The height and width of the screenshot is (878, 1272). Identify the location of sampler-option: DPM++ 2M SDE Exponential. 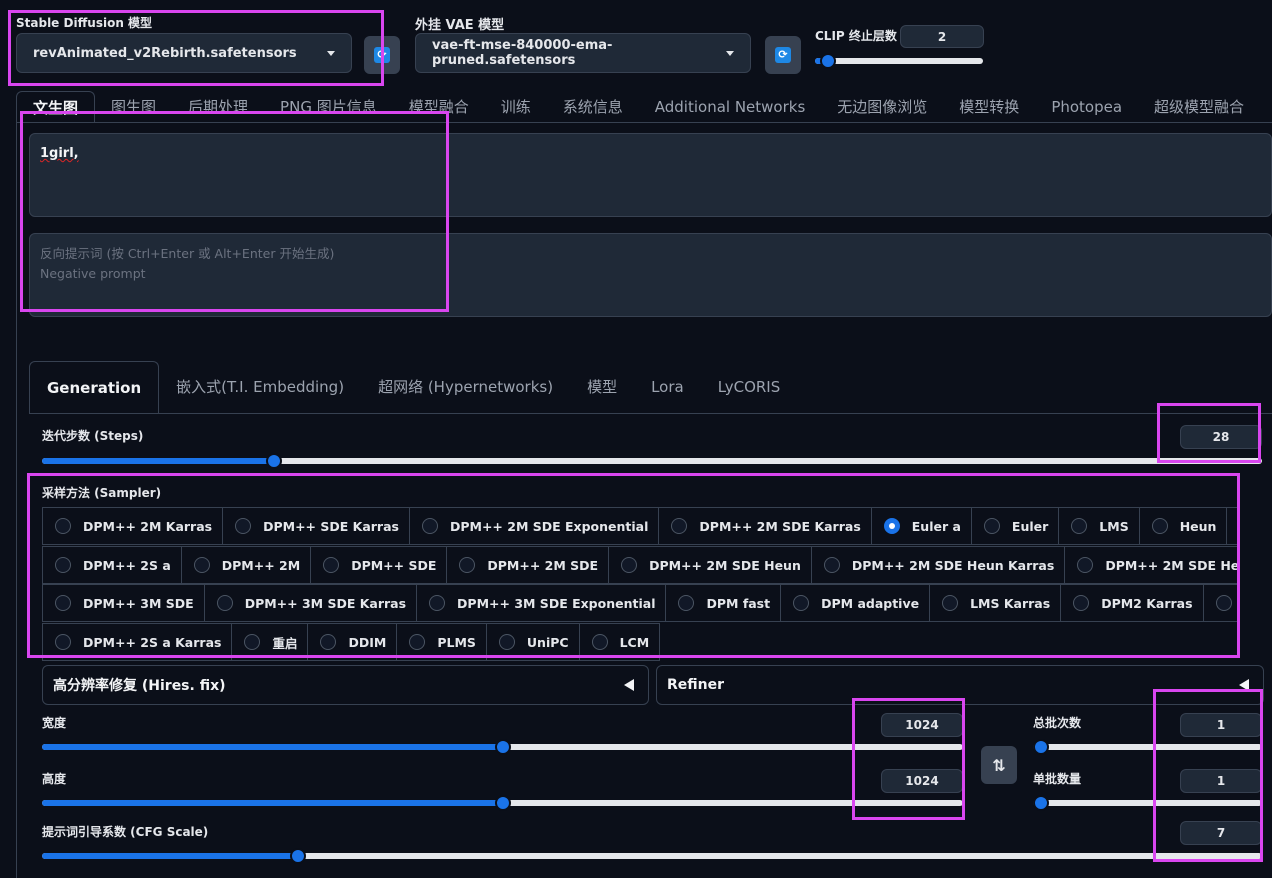
(534, 526).